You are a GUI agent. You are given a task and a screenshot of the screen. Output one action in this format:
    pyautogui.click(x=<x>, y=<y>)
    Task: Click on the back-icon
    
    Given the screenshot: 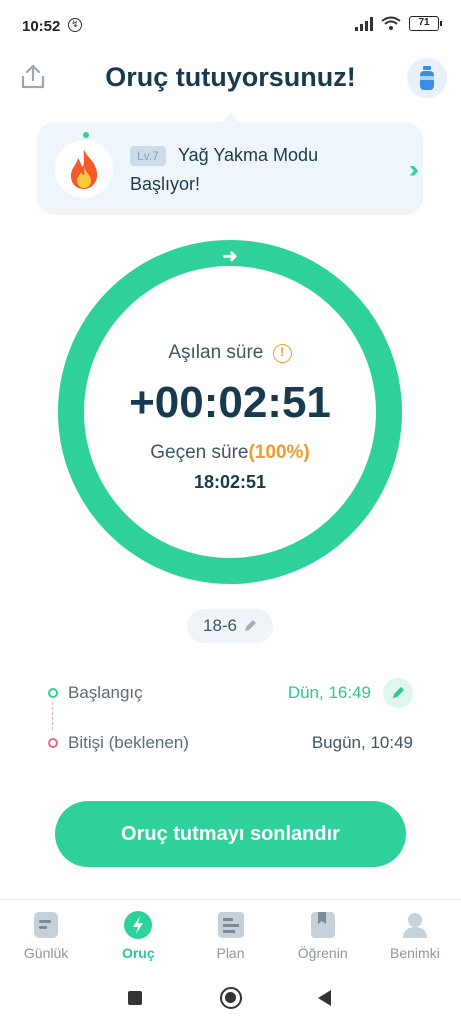 What is the action you would take?
    pyautogui.click(x=324, y=998)
    